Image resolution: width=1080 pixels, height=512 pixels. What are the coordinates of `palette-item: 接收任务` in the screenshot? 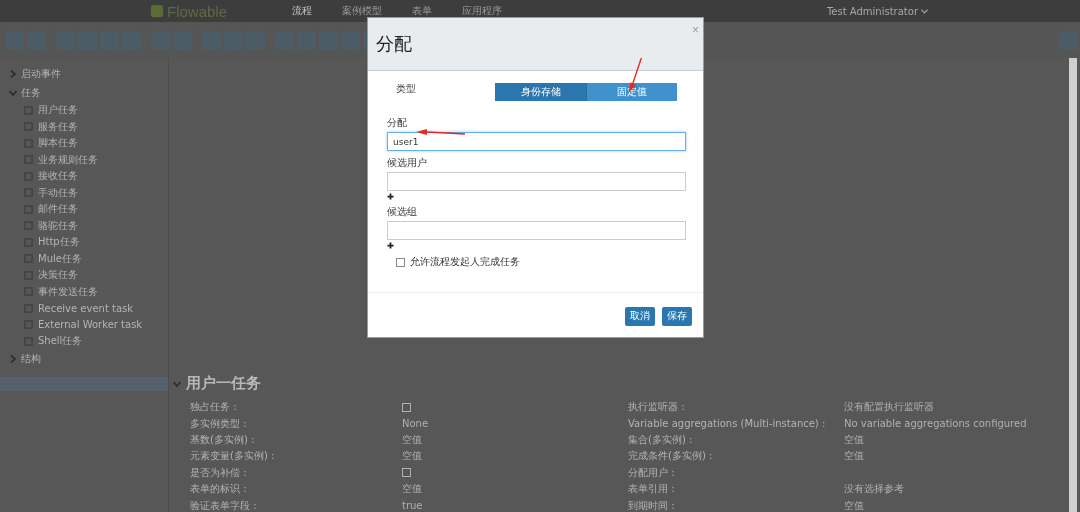 It's located at (58, 176).